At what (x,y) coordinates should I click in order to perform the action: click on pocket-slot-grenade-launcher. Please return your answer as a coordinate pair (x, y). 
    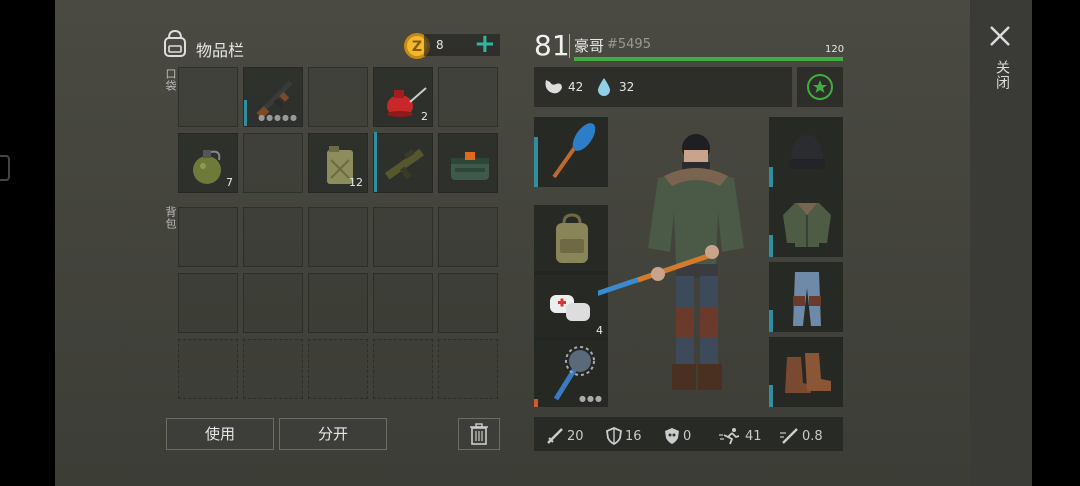
    Looking at the image, I should click on (403, 162).